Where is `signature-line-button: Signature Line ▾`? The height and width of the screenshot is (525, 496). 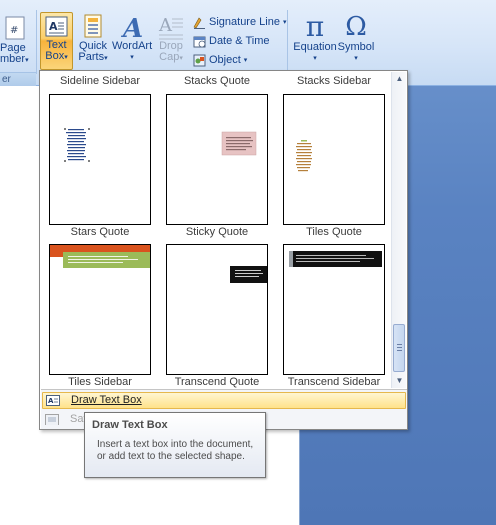
signature-line-button: Signature Line ▾ is located at coordinates (239, 22).